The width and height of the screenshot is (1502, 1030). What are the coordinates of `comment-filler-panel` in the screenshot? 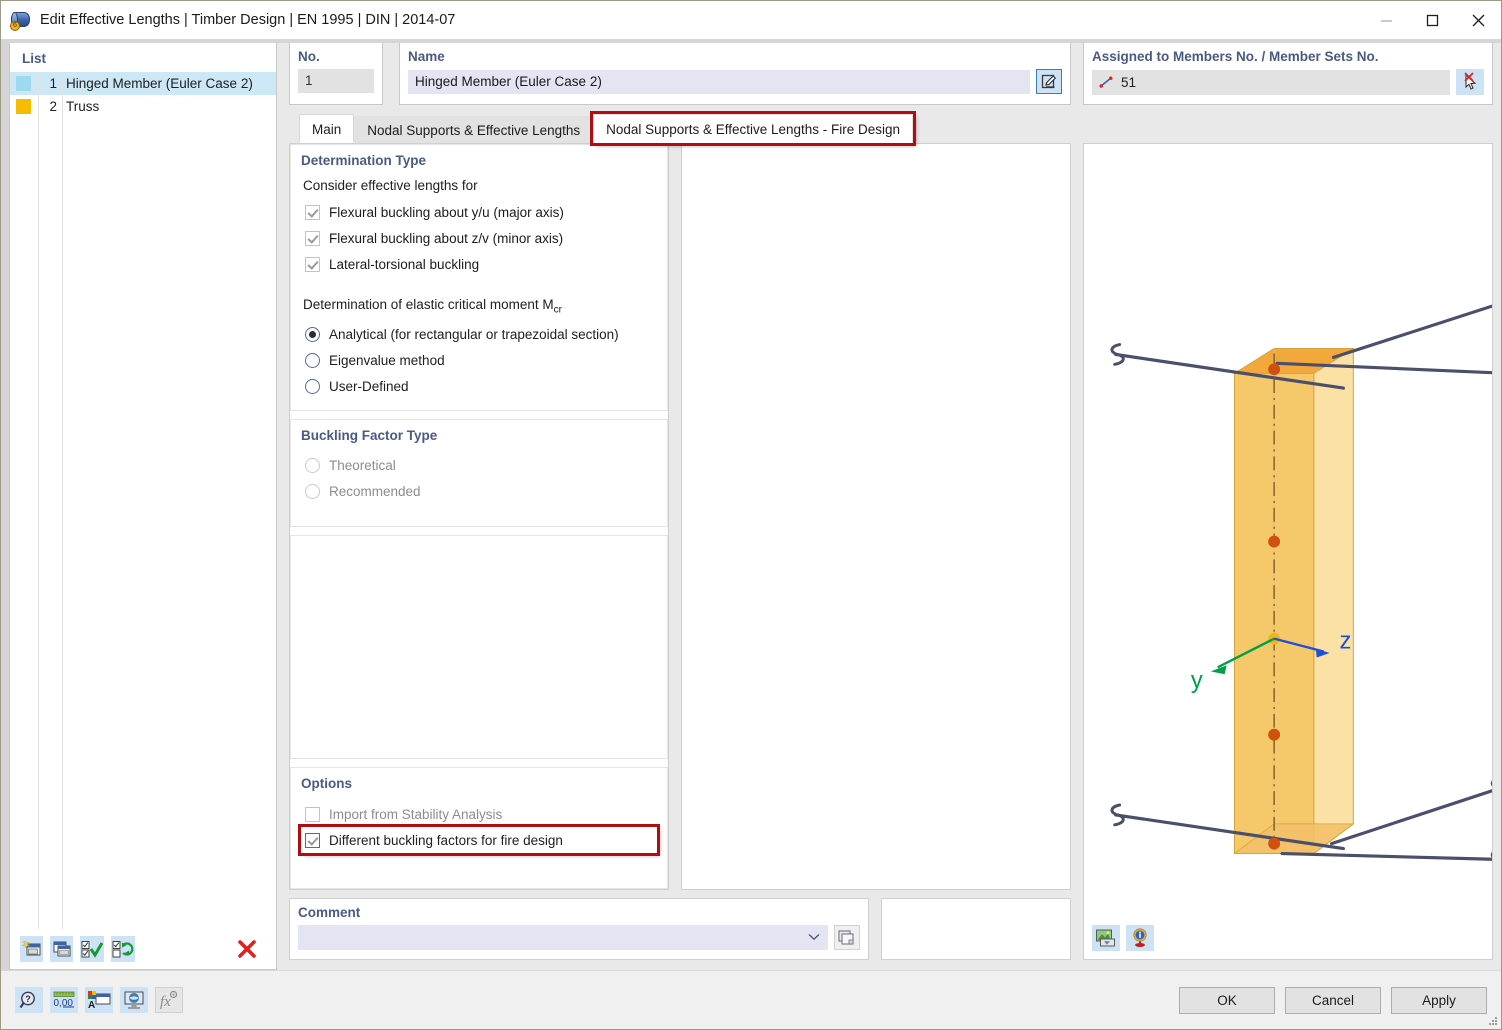 It's located at (976, 929).